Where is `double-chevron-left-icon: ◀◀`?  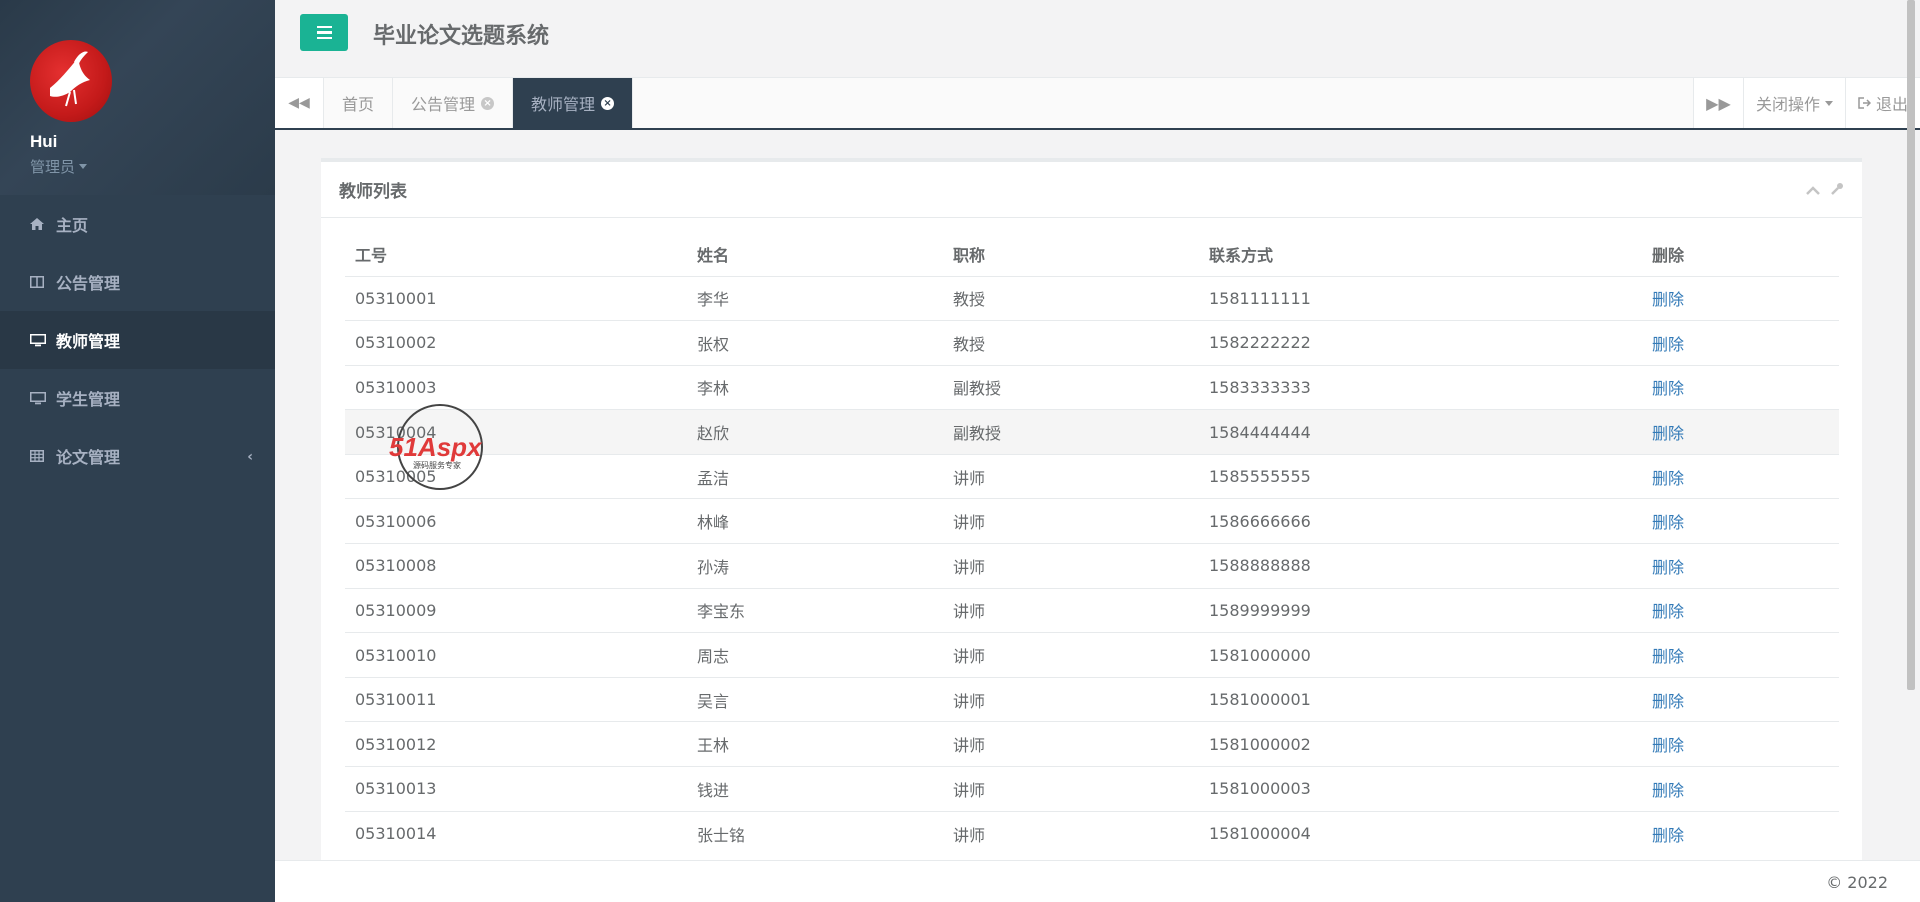 double-chevron-left-icon: ◀◀ is located at coordinates (299, 103).